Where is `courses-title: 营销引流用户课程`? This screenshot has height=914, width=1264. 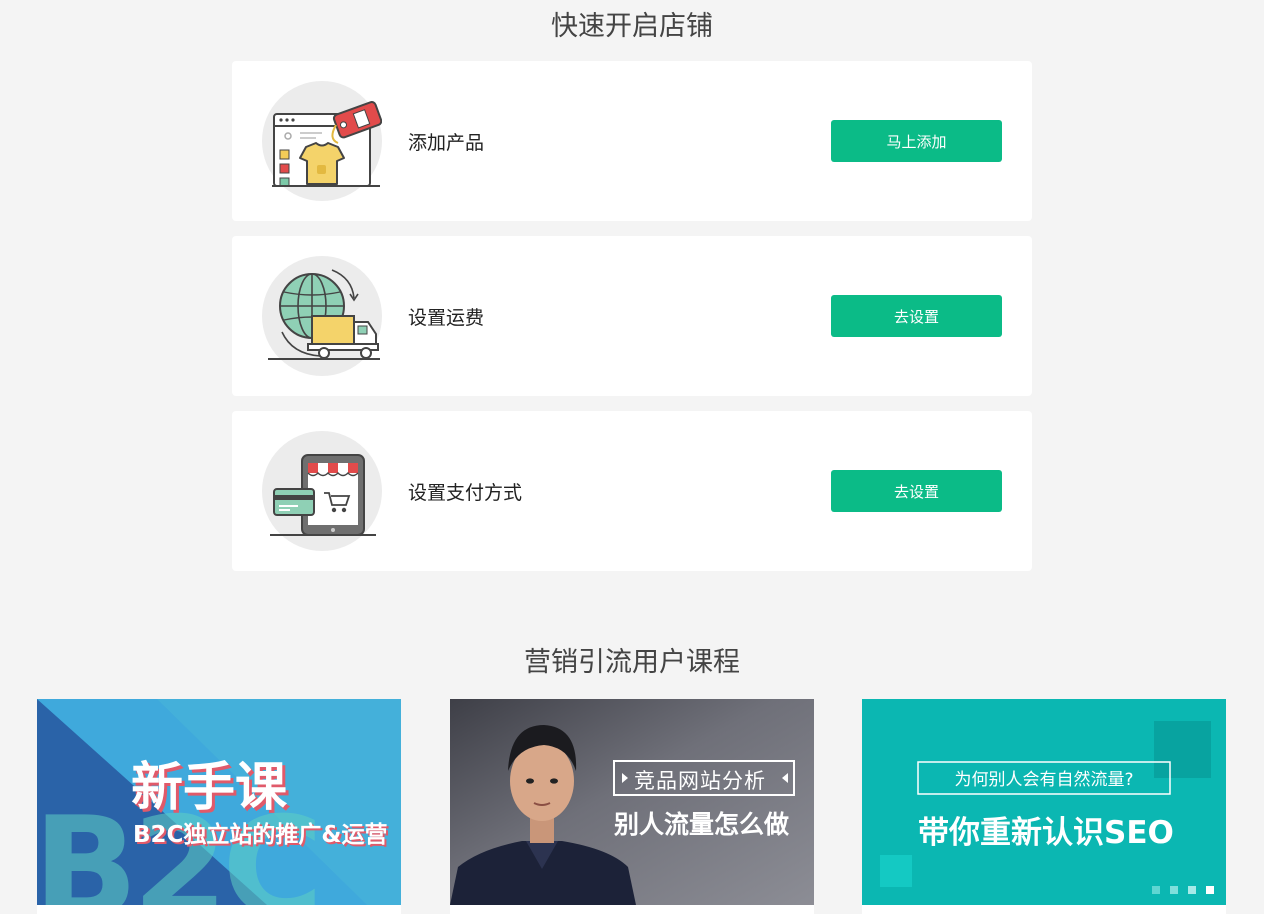
courses-title: 营销引流用户课程 is located at coordinates (632, 662).